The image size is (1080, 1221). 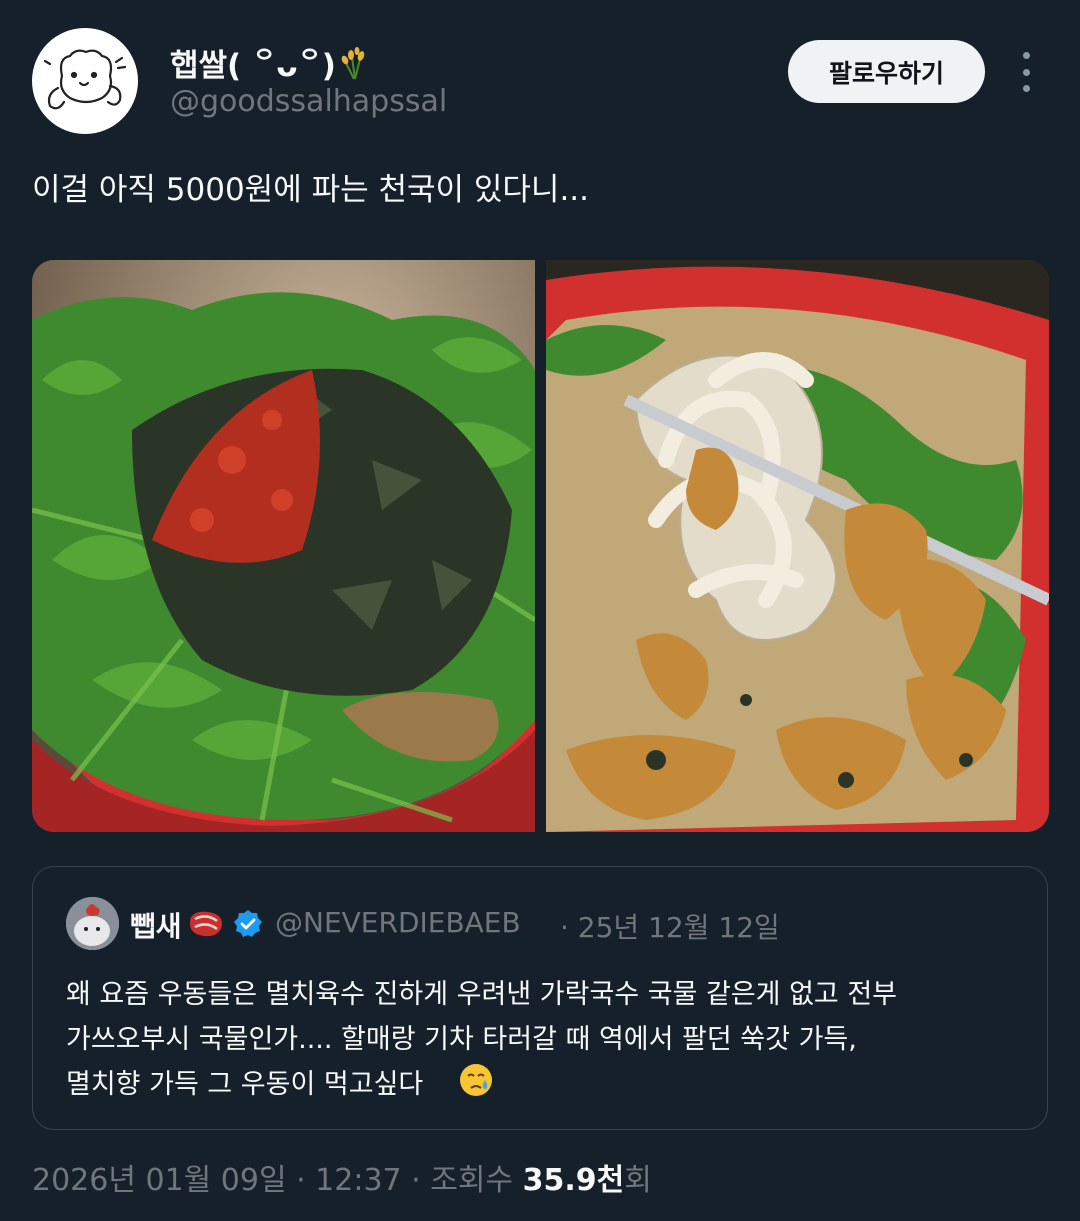 What do you see at coordinates (206, 924) in the screenshot?
I see `steak-icon` at bounding box center [206, 924].